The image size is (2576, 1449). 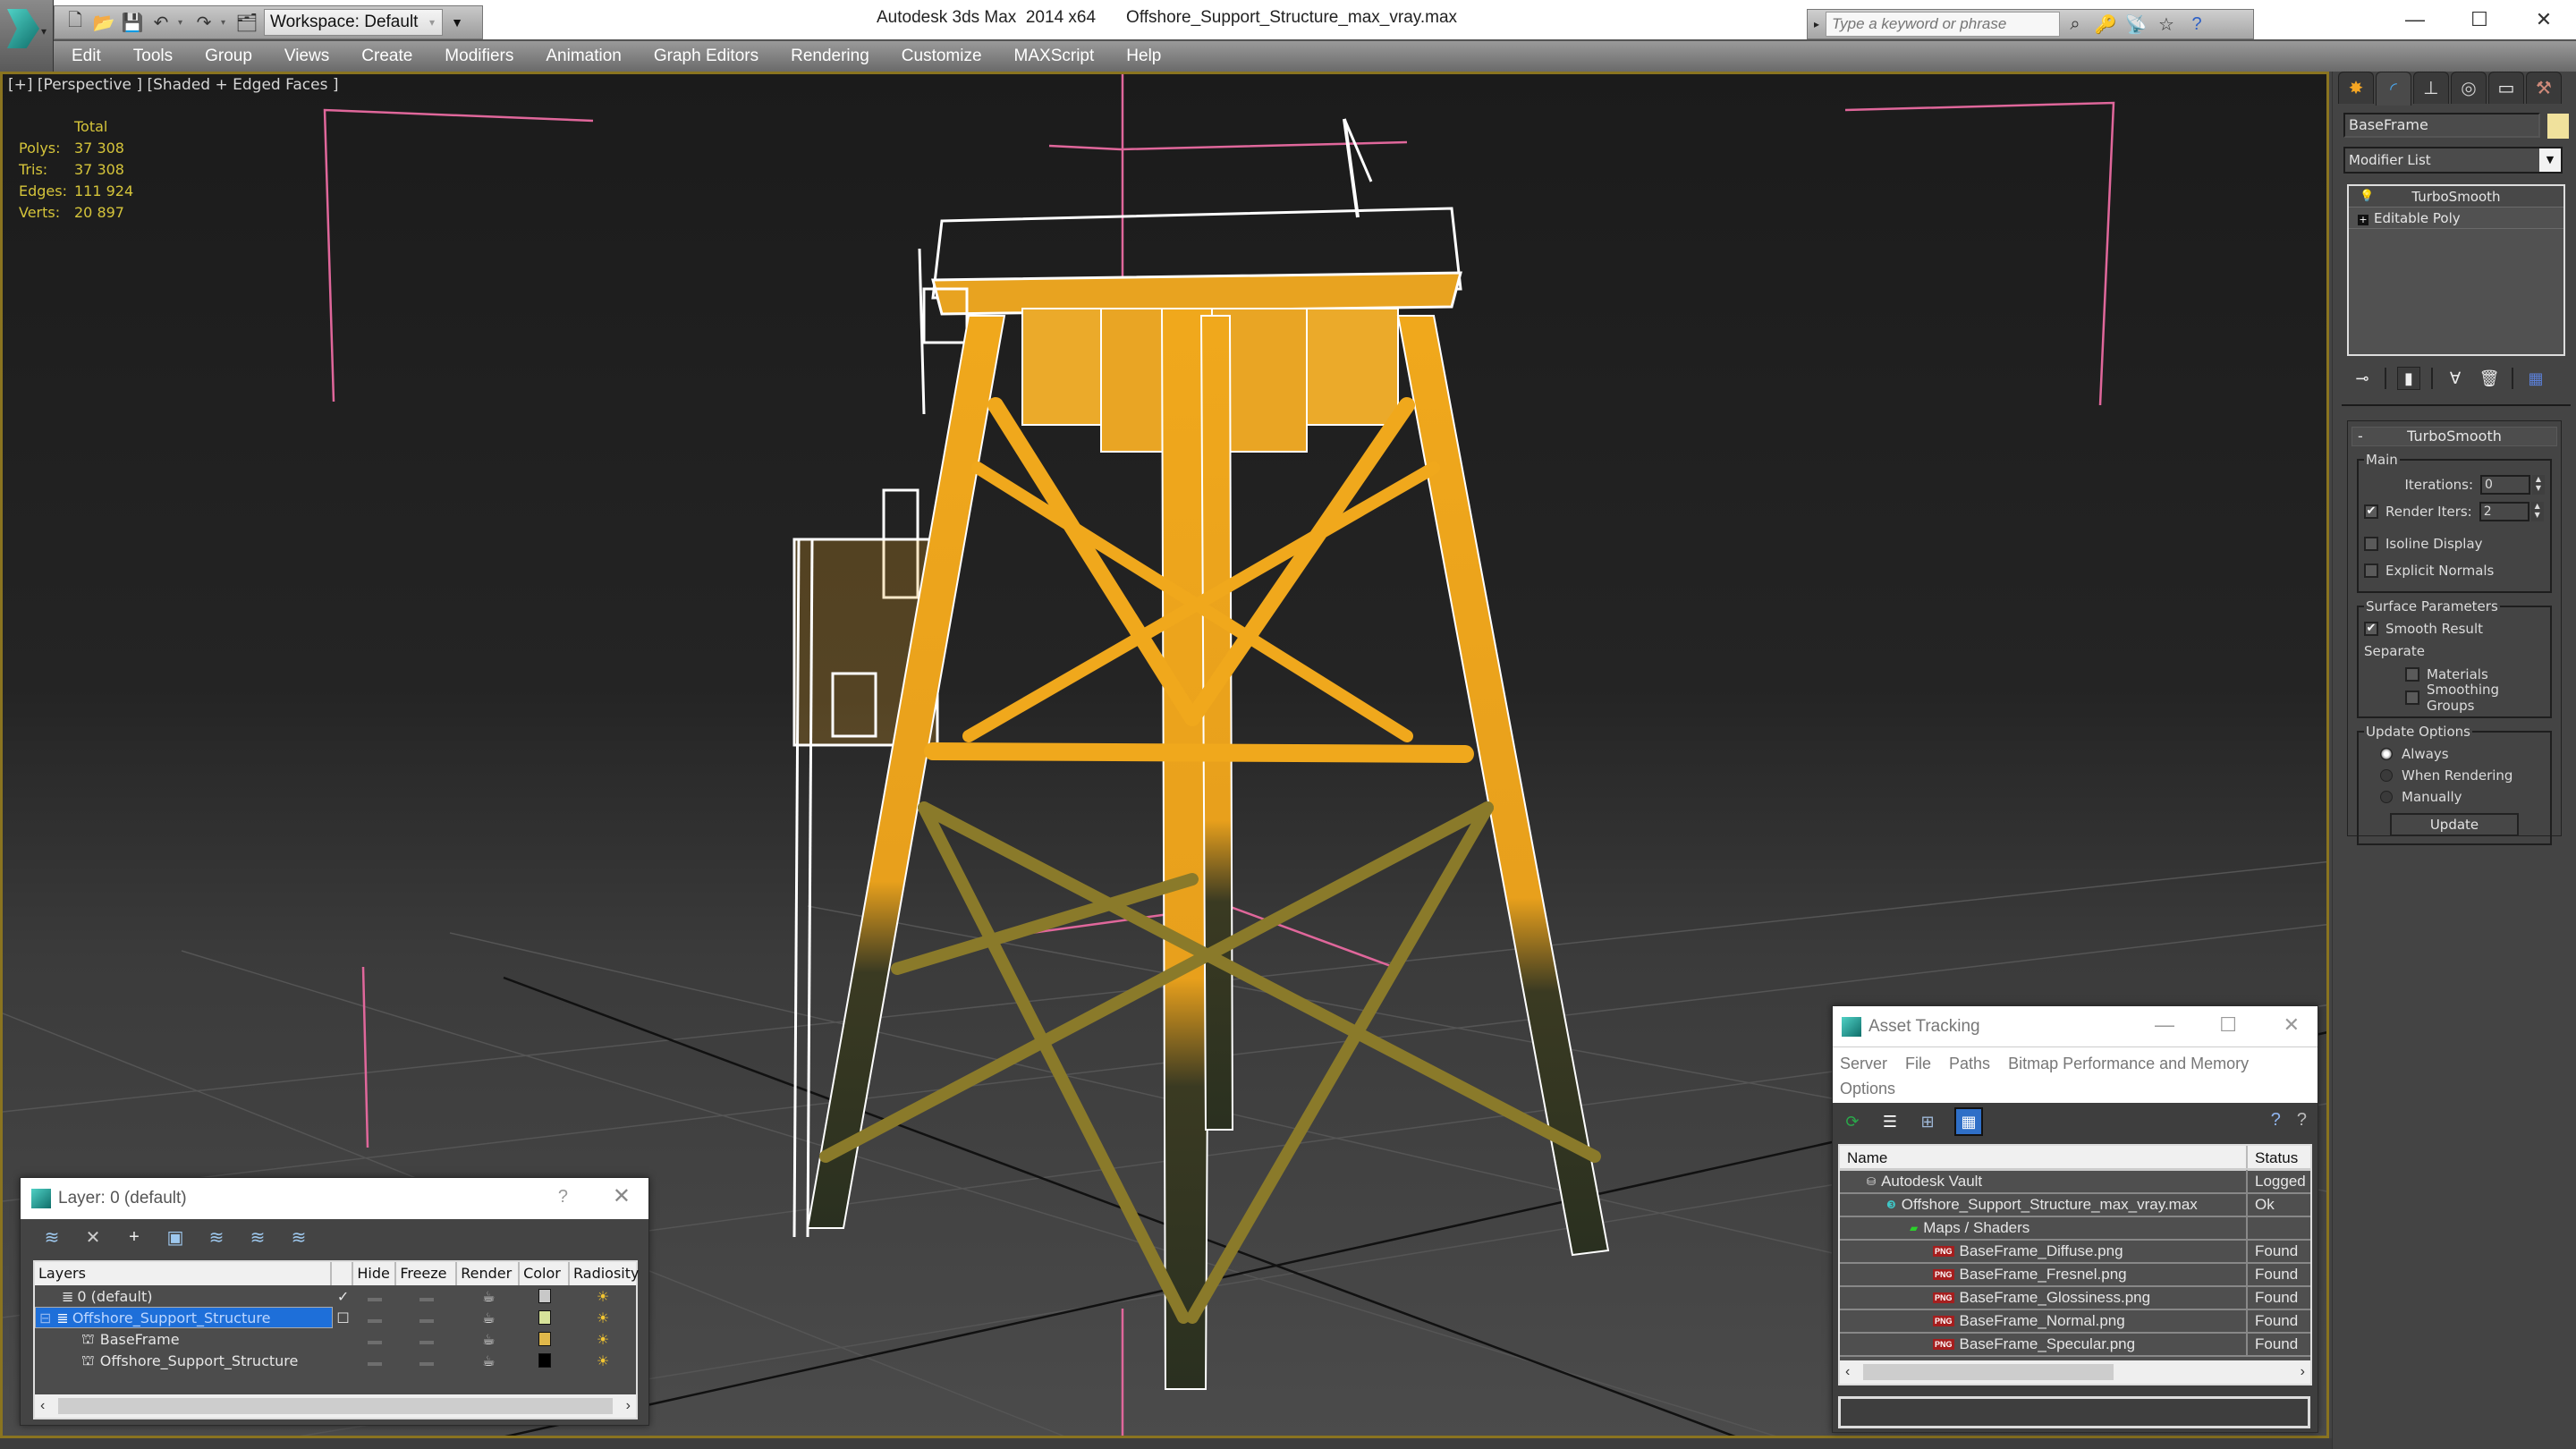 I want to click on list-view-icon: ☰, so click(x=1890, y=1121).